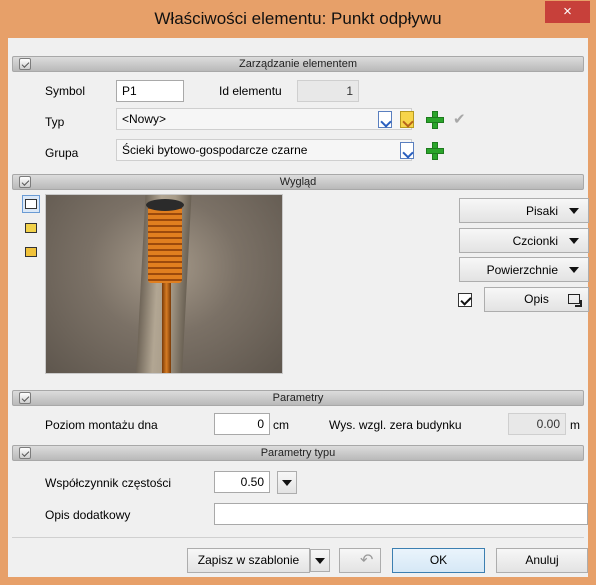 Image resolution: width=596 pixels, height=585 pixels. I want to click on section-type-parameters-title: Parametry typu, so click(298, 453).